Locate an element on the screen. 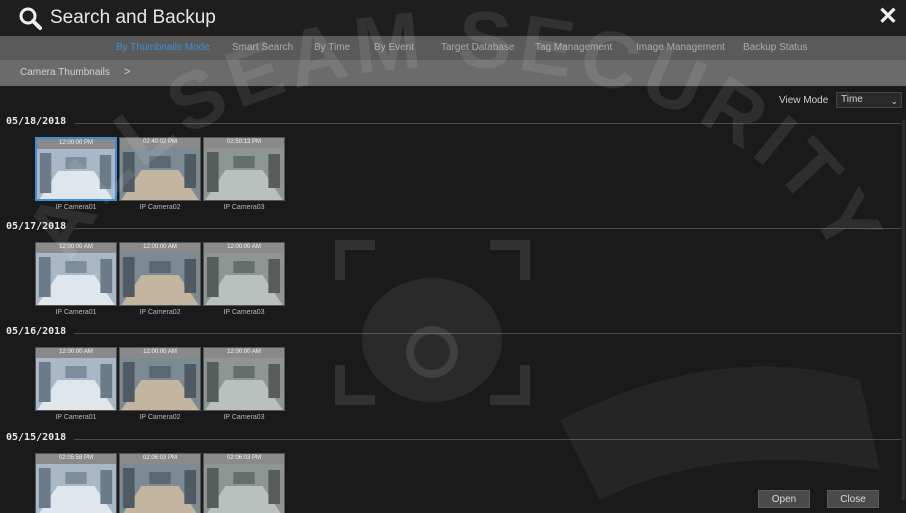  tab-by-event: By Event is located at coordinates (394, 47).